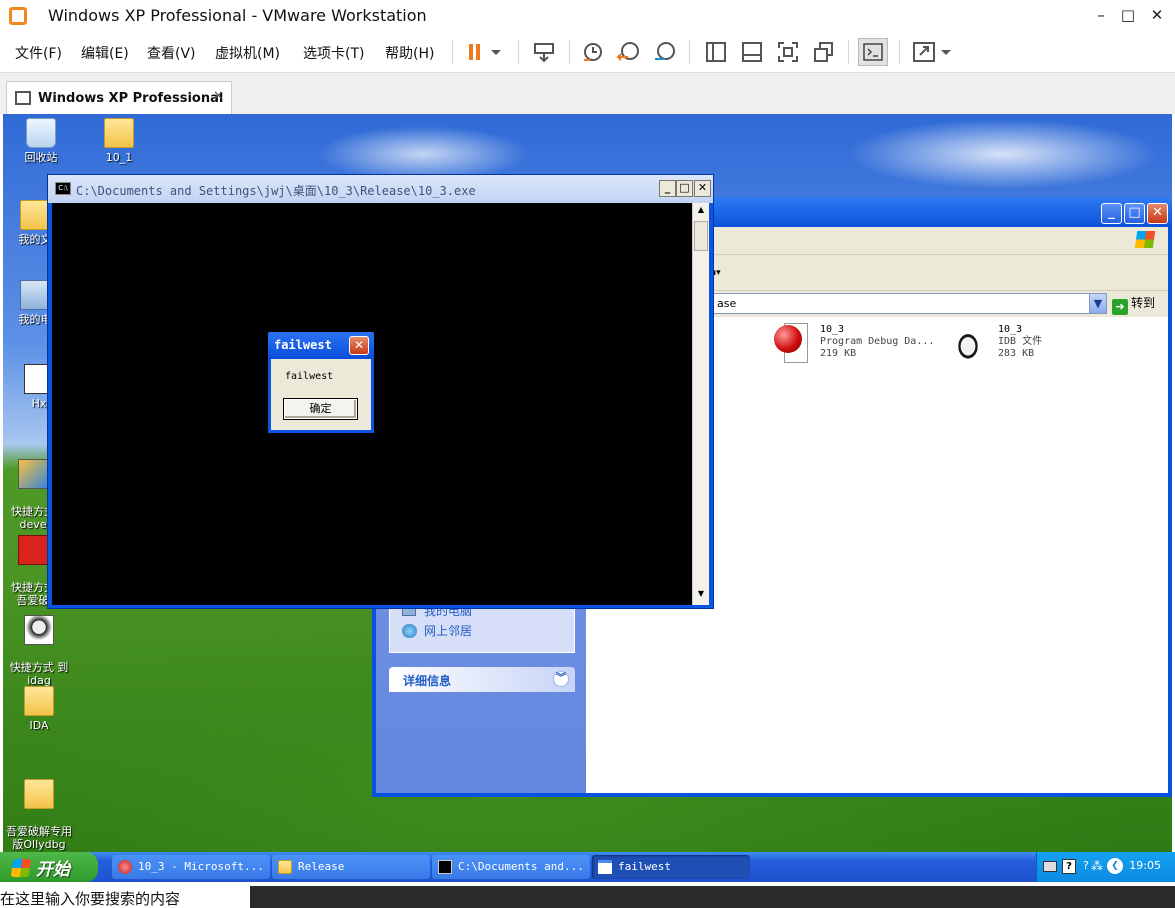 The height and width of the screenshot is (908, 1175). What do you see at coordinates (448, 631) in the screenshot?
I see `link-label: 网上邻居` at bounding box center [448, 631].